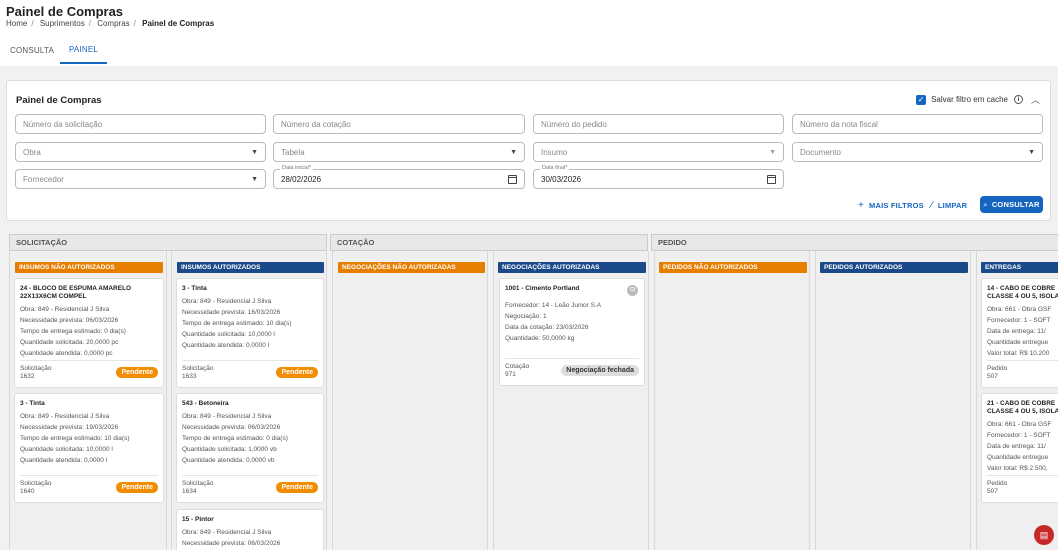  Describe the element at coordinates (854, 242) in the screenshot. I see `section-pedido: PEDIDO` at that location.